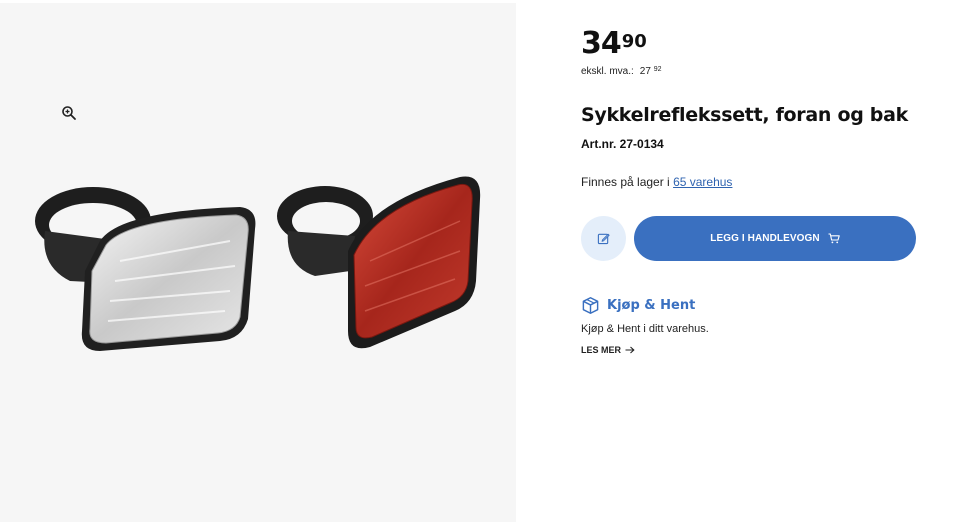 The height and width of the screenshot is (522, 960). What do you see at coordinates (765, 238) in the screenshot?
I see `add-to-cart-label: LEGG I HANDLEVOGN` at bounding box center [765, 238].